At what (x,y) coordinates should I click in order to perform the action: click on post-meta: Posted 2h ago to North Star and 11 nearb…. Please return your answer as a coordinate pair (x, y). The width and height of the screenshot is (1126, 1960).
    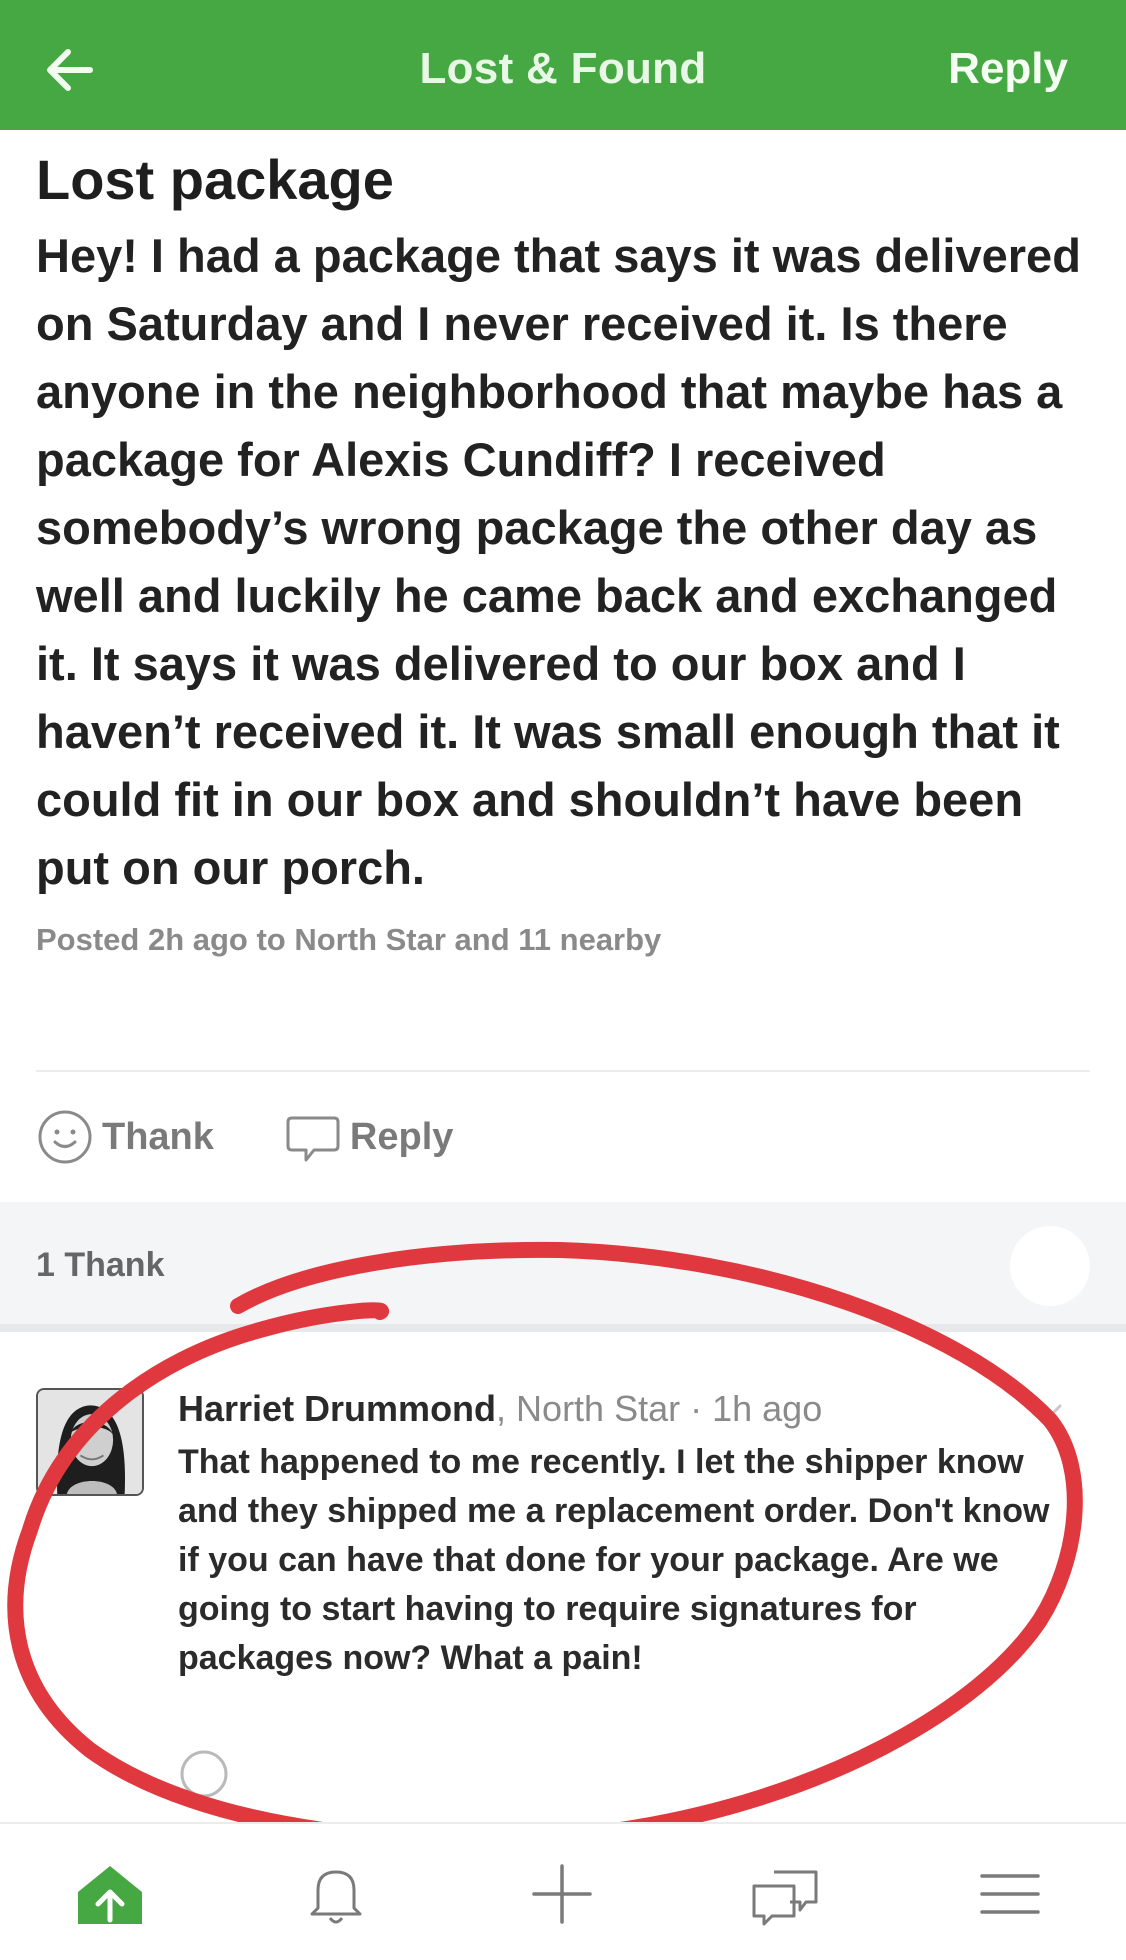
    Looking at the image, I should click on (566, 940).